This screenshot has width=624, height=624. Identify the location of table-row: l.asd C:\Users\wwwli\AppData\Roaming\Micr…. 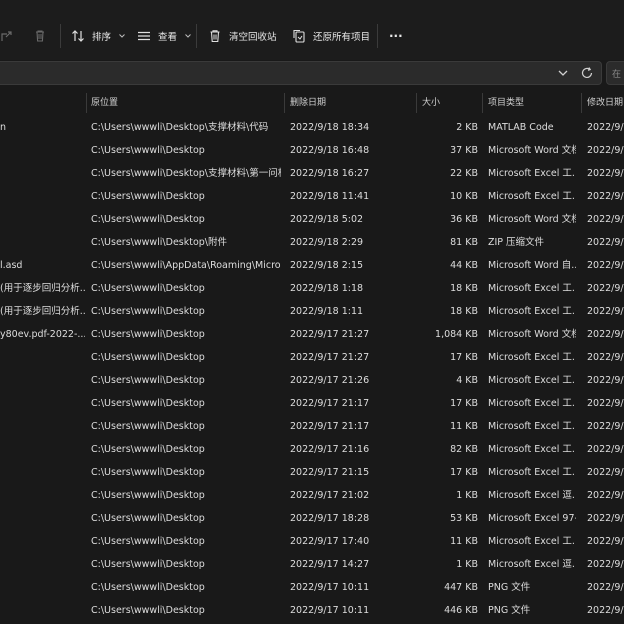
(312, 265).